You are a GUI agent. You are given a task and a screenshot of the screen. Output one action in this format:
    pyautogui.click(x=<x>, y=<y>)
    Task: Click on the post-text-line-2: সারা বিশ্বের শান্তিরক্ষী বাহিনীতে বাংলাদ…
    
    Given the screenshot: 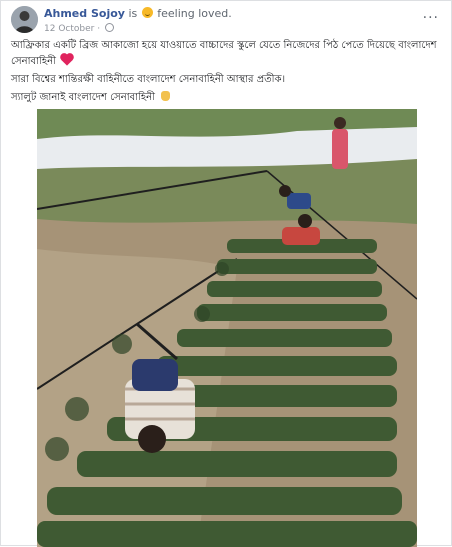 What is the action you would take?
    pyautogui.click(x=226, y=80)
    